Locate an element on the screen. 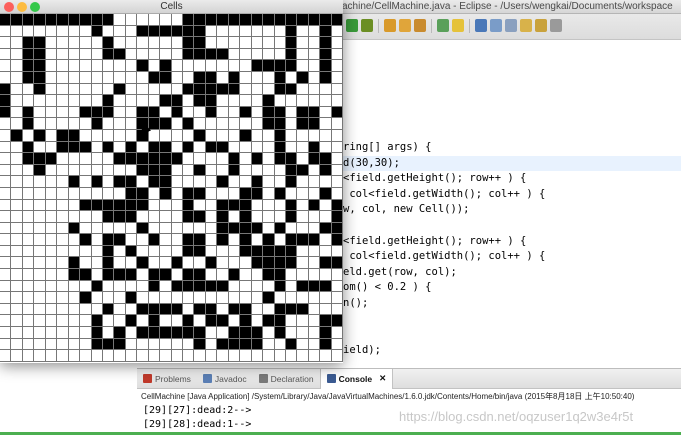  chevron-down-icon is located at coordinates (556, 25).